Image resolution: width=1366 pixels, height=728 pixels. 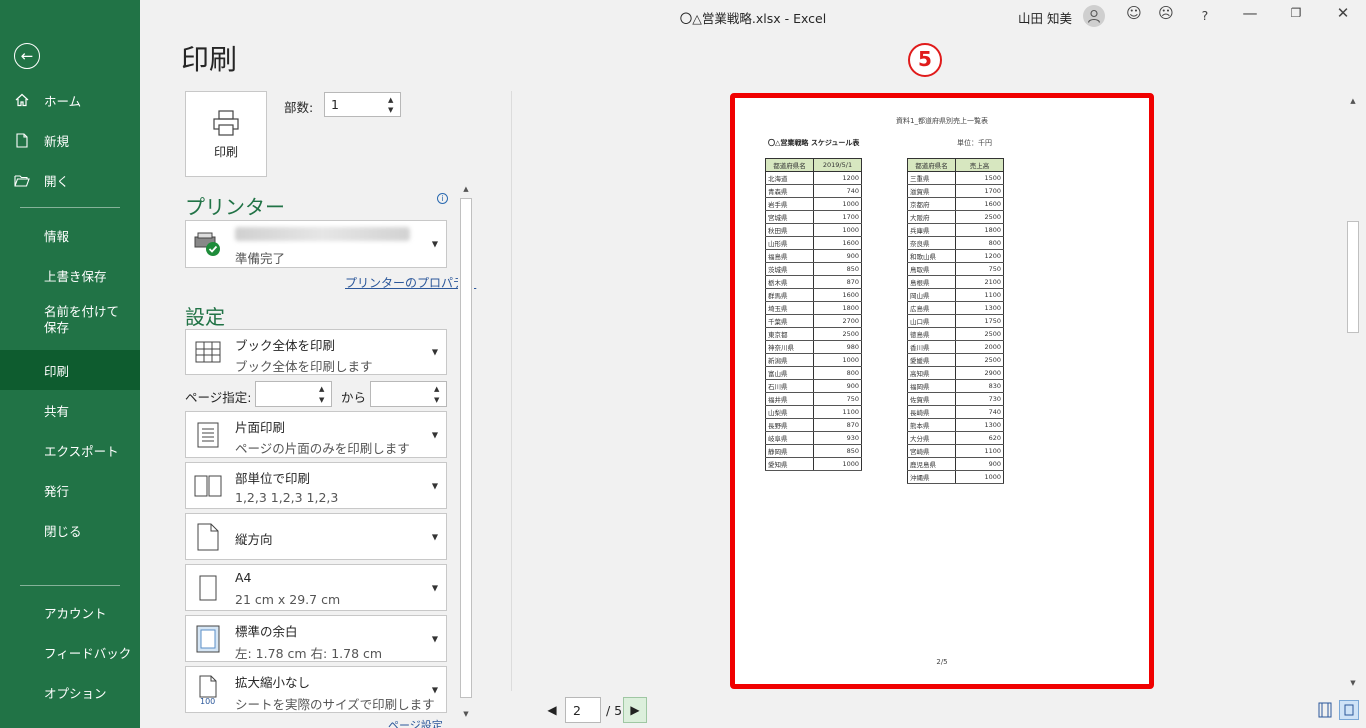 I want to click on print-what-dropdown: ブック全体を印刷 ブック全体を印刷します ▼, so click(x=316, y=352).